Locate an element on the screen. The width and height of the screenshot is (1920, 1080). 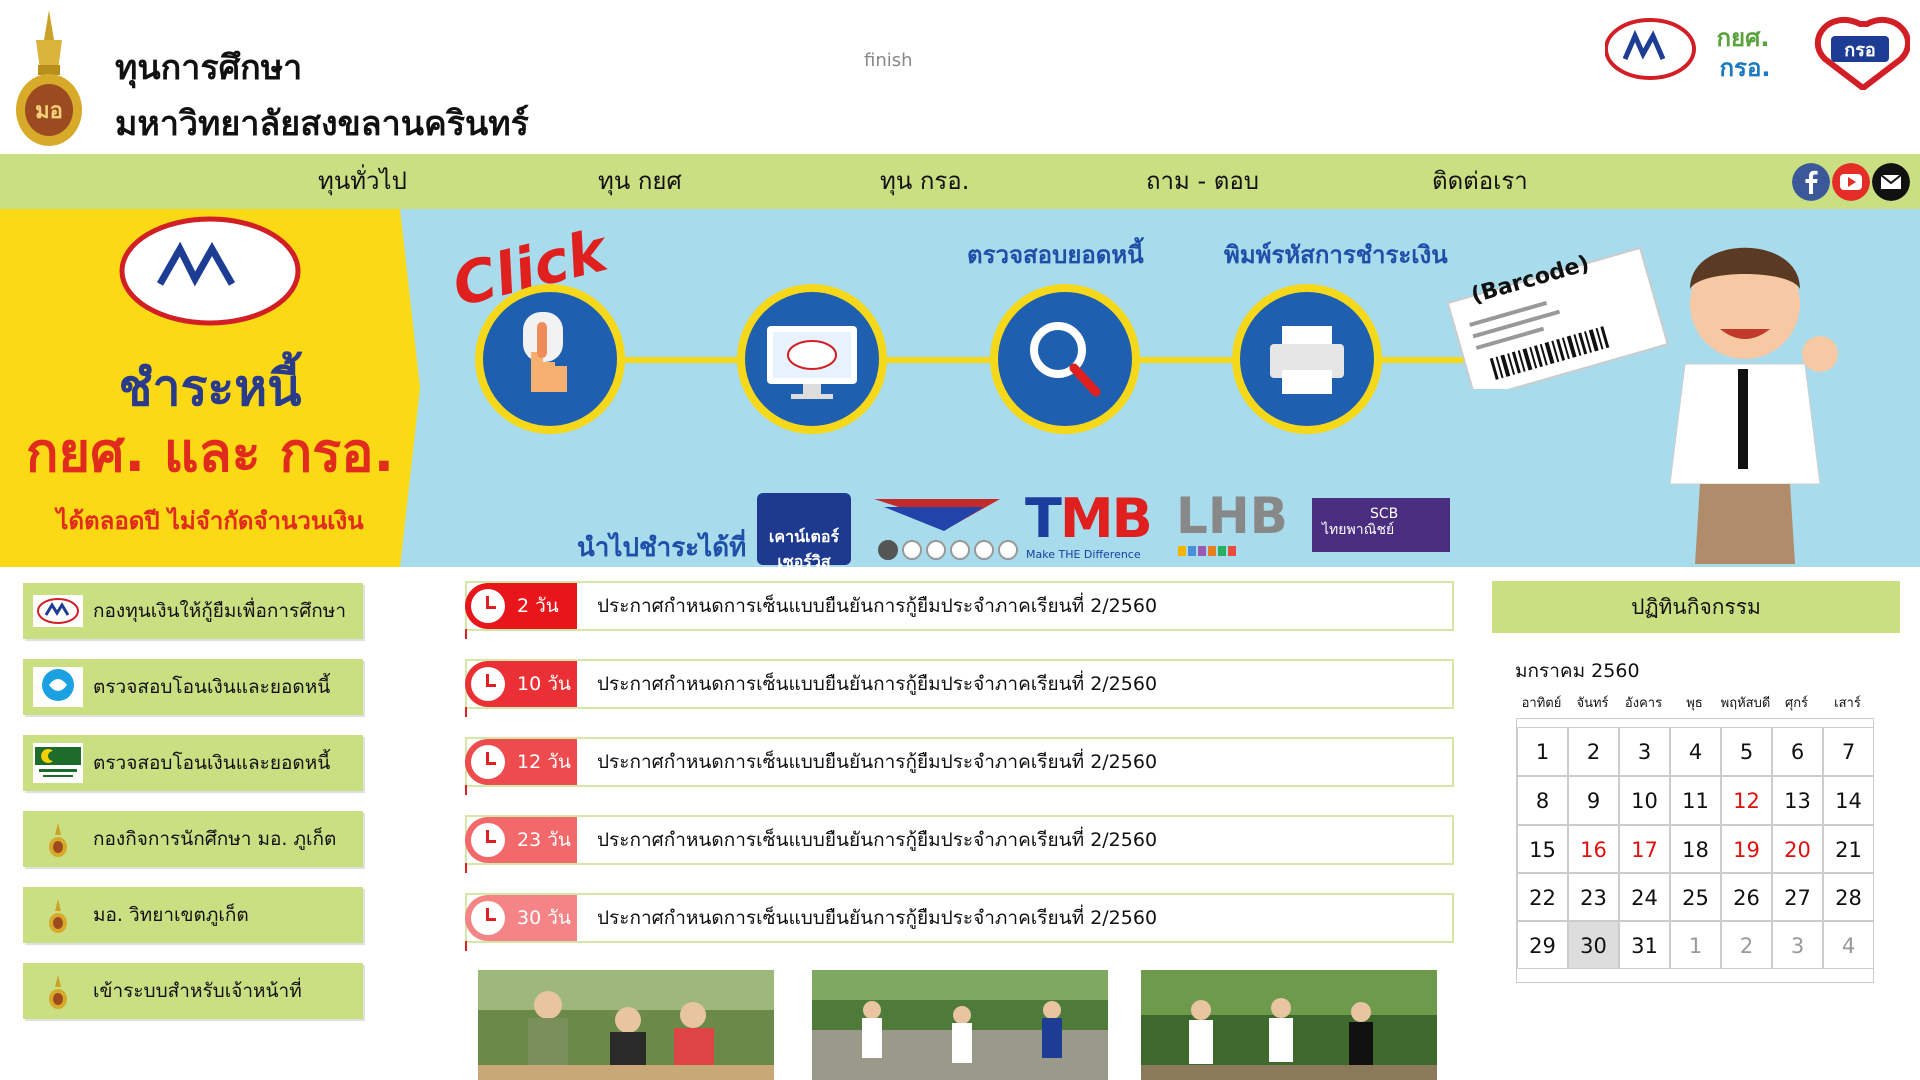
calendar-day: 9 is located at coordinates (1593, 800).